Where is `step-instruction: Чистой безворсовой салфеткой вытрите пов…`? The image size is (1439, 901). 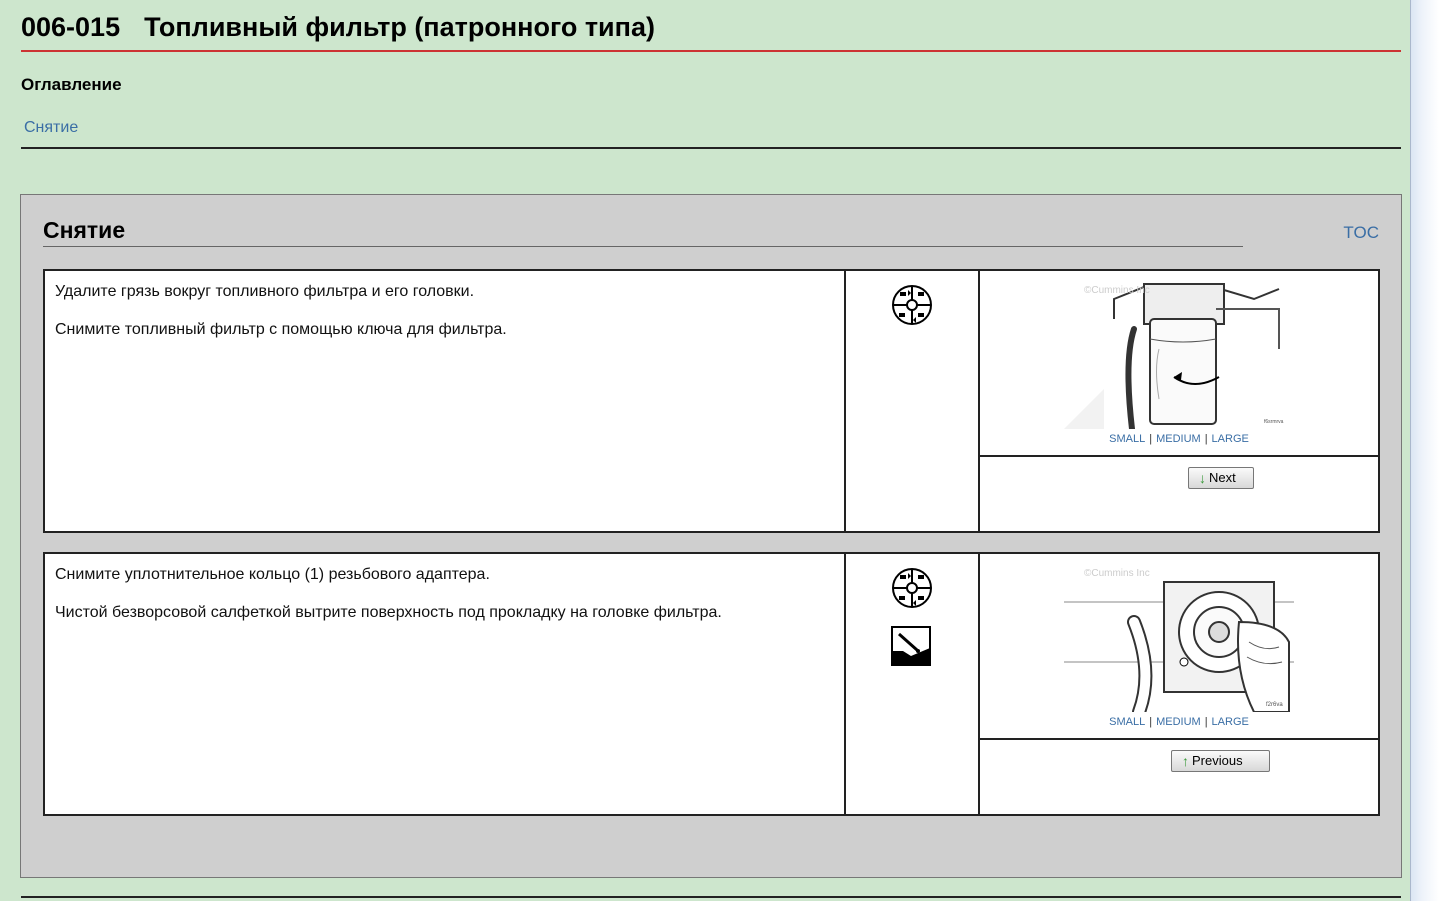
step-instruction: Чистой безворсовой салфеткой вытрите пов… is located at coordinates (388, 612).